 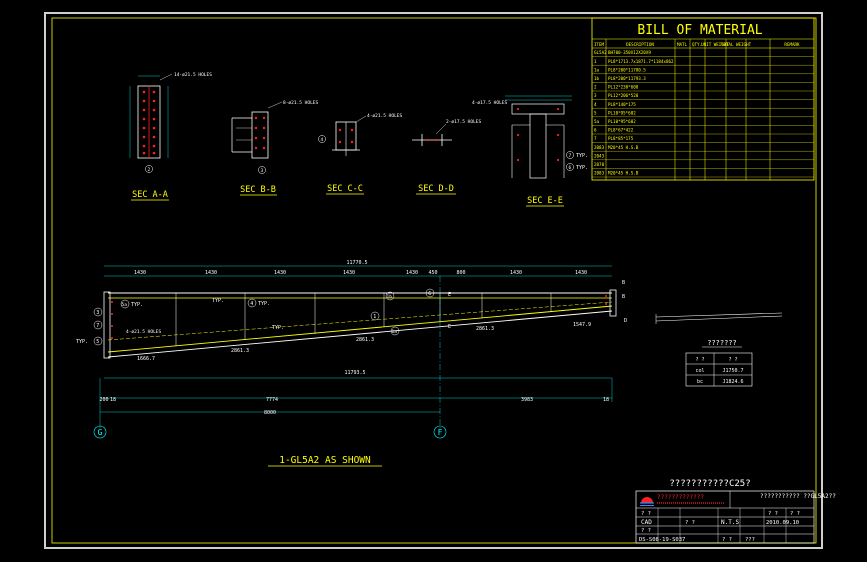 I want to click on bom-item-cell: 6, so click(x=595, y=130).